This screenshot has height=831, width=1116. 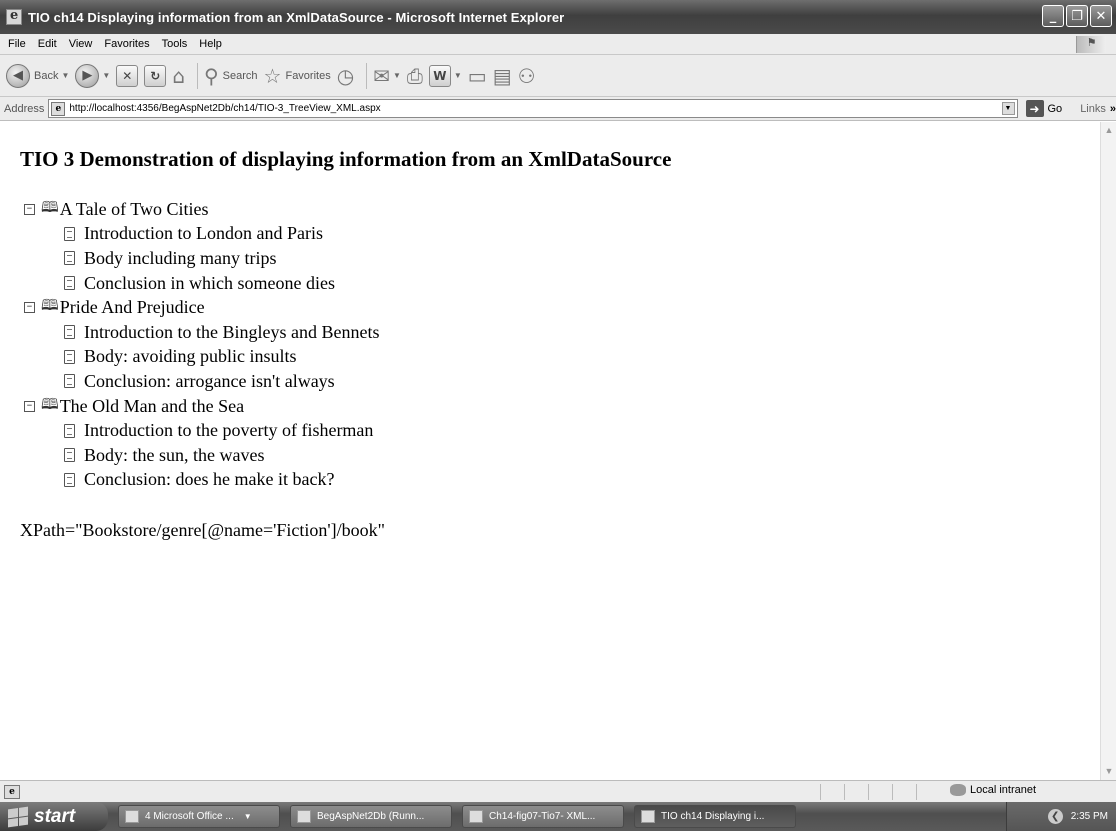 What do you see at coordinates (24, 108) in the screenshot?
I see `address-label: Address` at bounding box center [24, 108].